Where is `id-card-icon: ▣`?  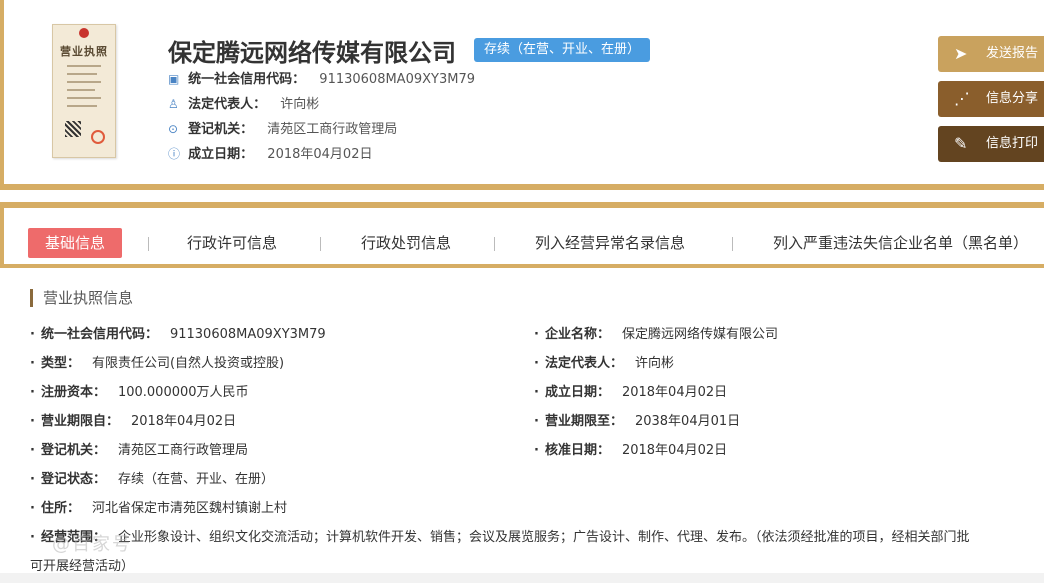
id-card-icon: ▣ is located at coordinates (174, 79).